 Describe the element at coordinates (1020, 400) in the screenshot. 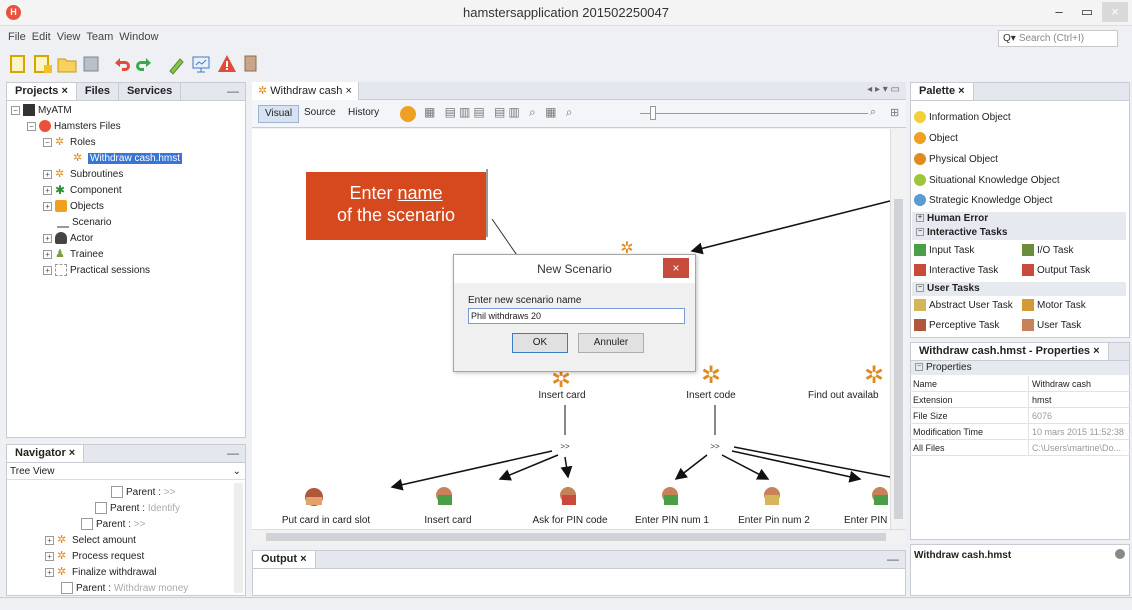

I see `property-row: Extension hmst` at that location.